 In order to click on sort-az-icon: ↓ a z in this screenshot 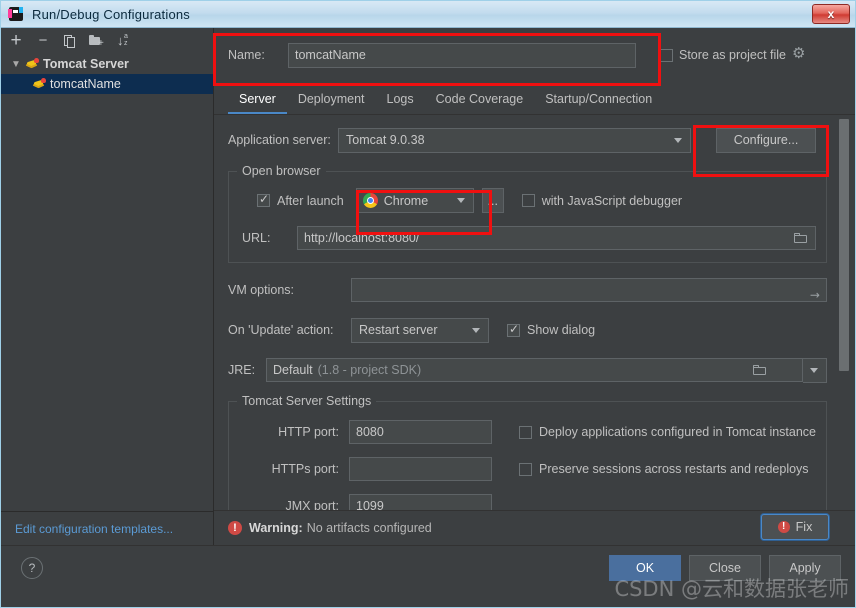, I will do `click(124, 41)`.